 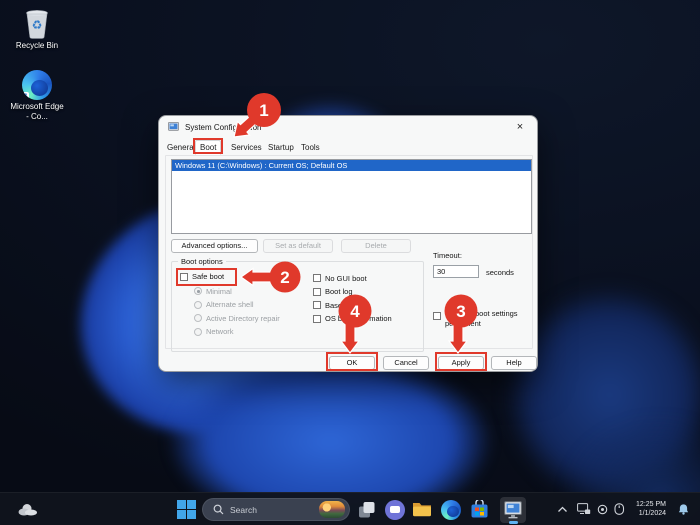 I want to click on tab-services: Services, so click(x=246, y=147).